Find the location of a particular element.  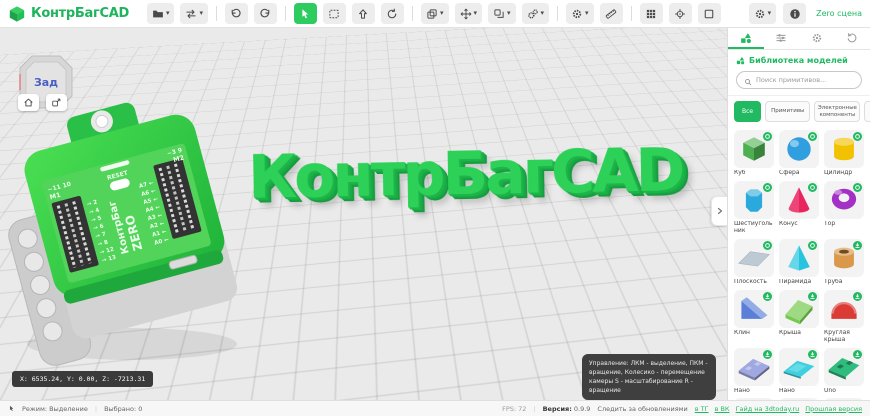

undo-button is located at coordinates (236, 13).